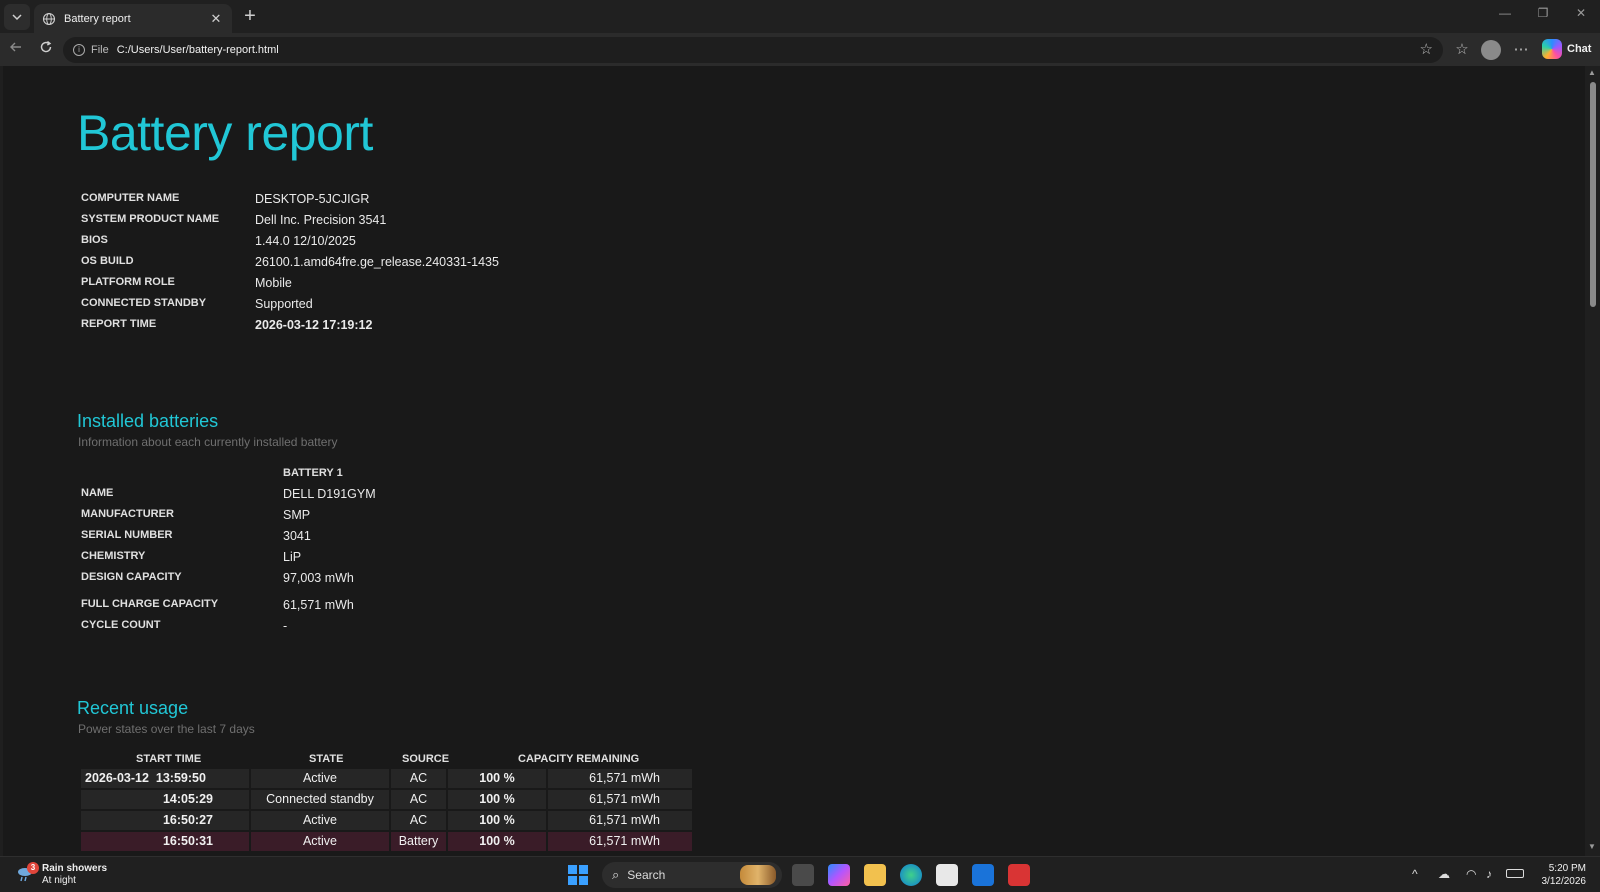  Describe the element at coordinates (1552, 49) in the screenshot. I see `copilot-icon` at that location.